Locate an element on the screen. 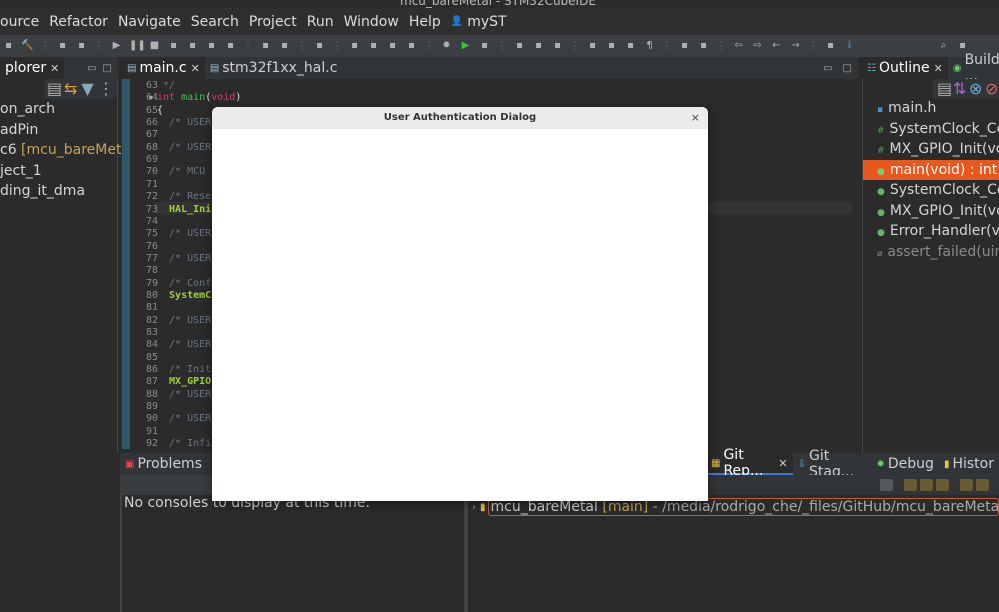 The height and width of the screenshot is (612, 999). outline-item: ● main(void) : int is located at coordinates (931, 169).